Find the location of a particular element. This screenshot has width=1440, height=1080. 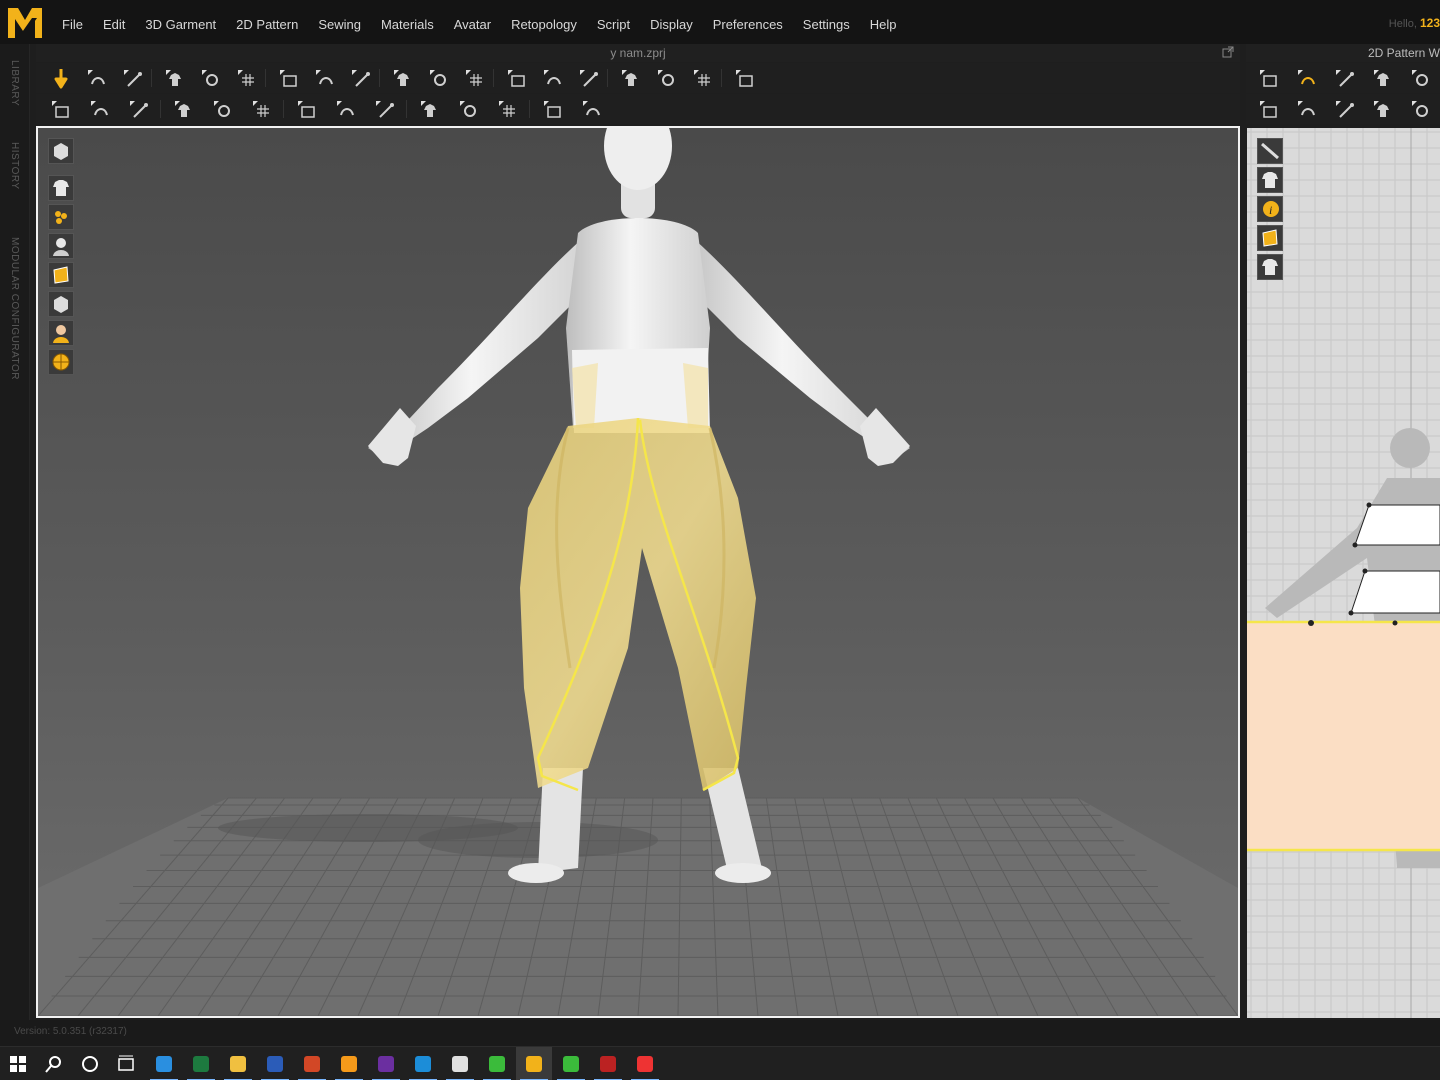

ruler-icon is located at coordinates (667, 78).